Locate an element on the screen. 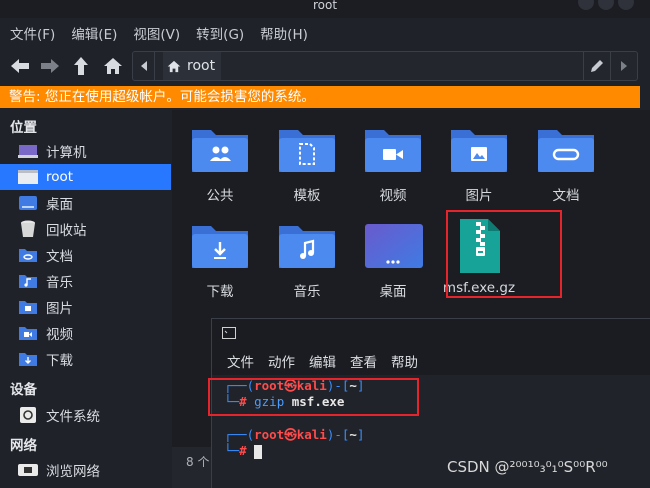 The image size is (650, 488). sidebar-item-videos: 视频 is located at coordinates (85, 333).